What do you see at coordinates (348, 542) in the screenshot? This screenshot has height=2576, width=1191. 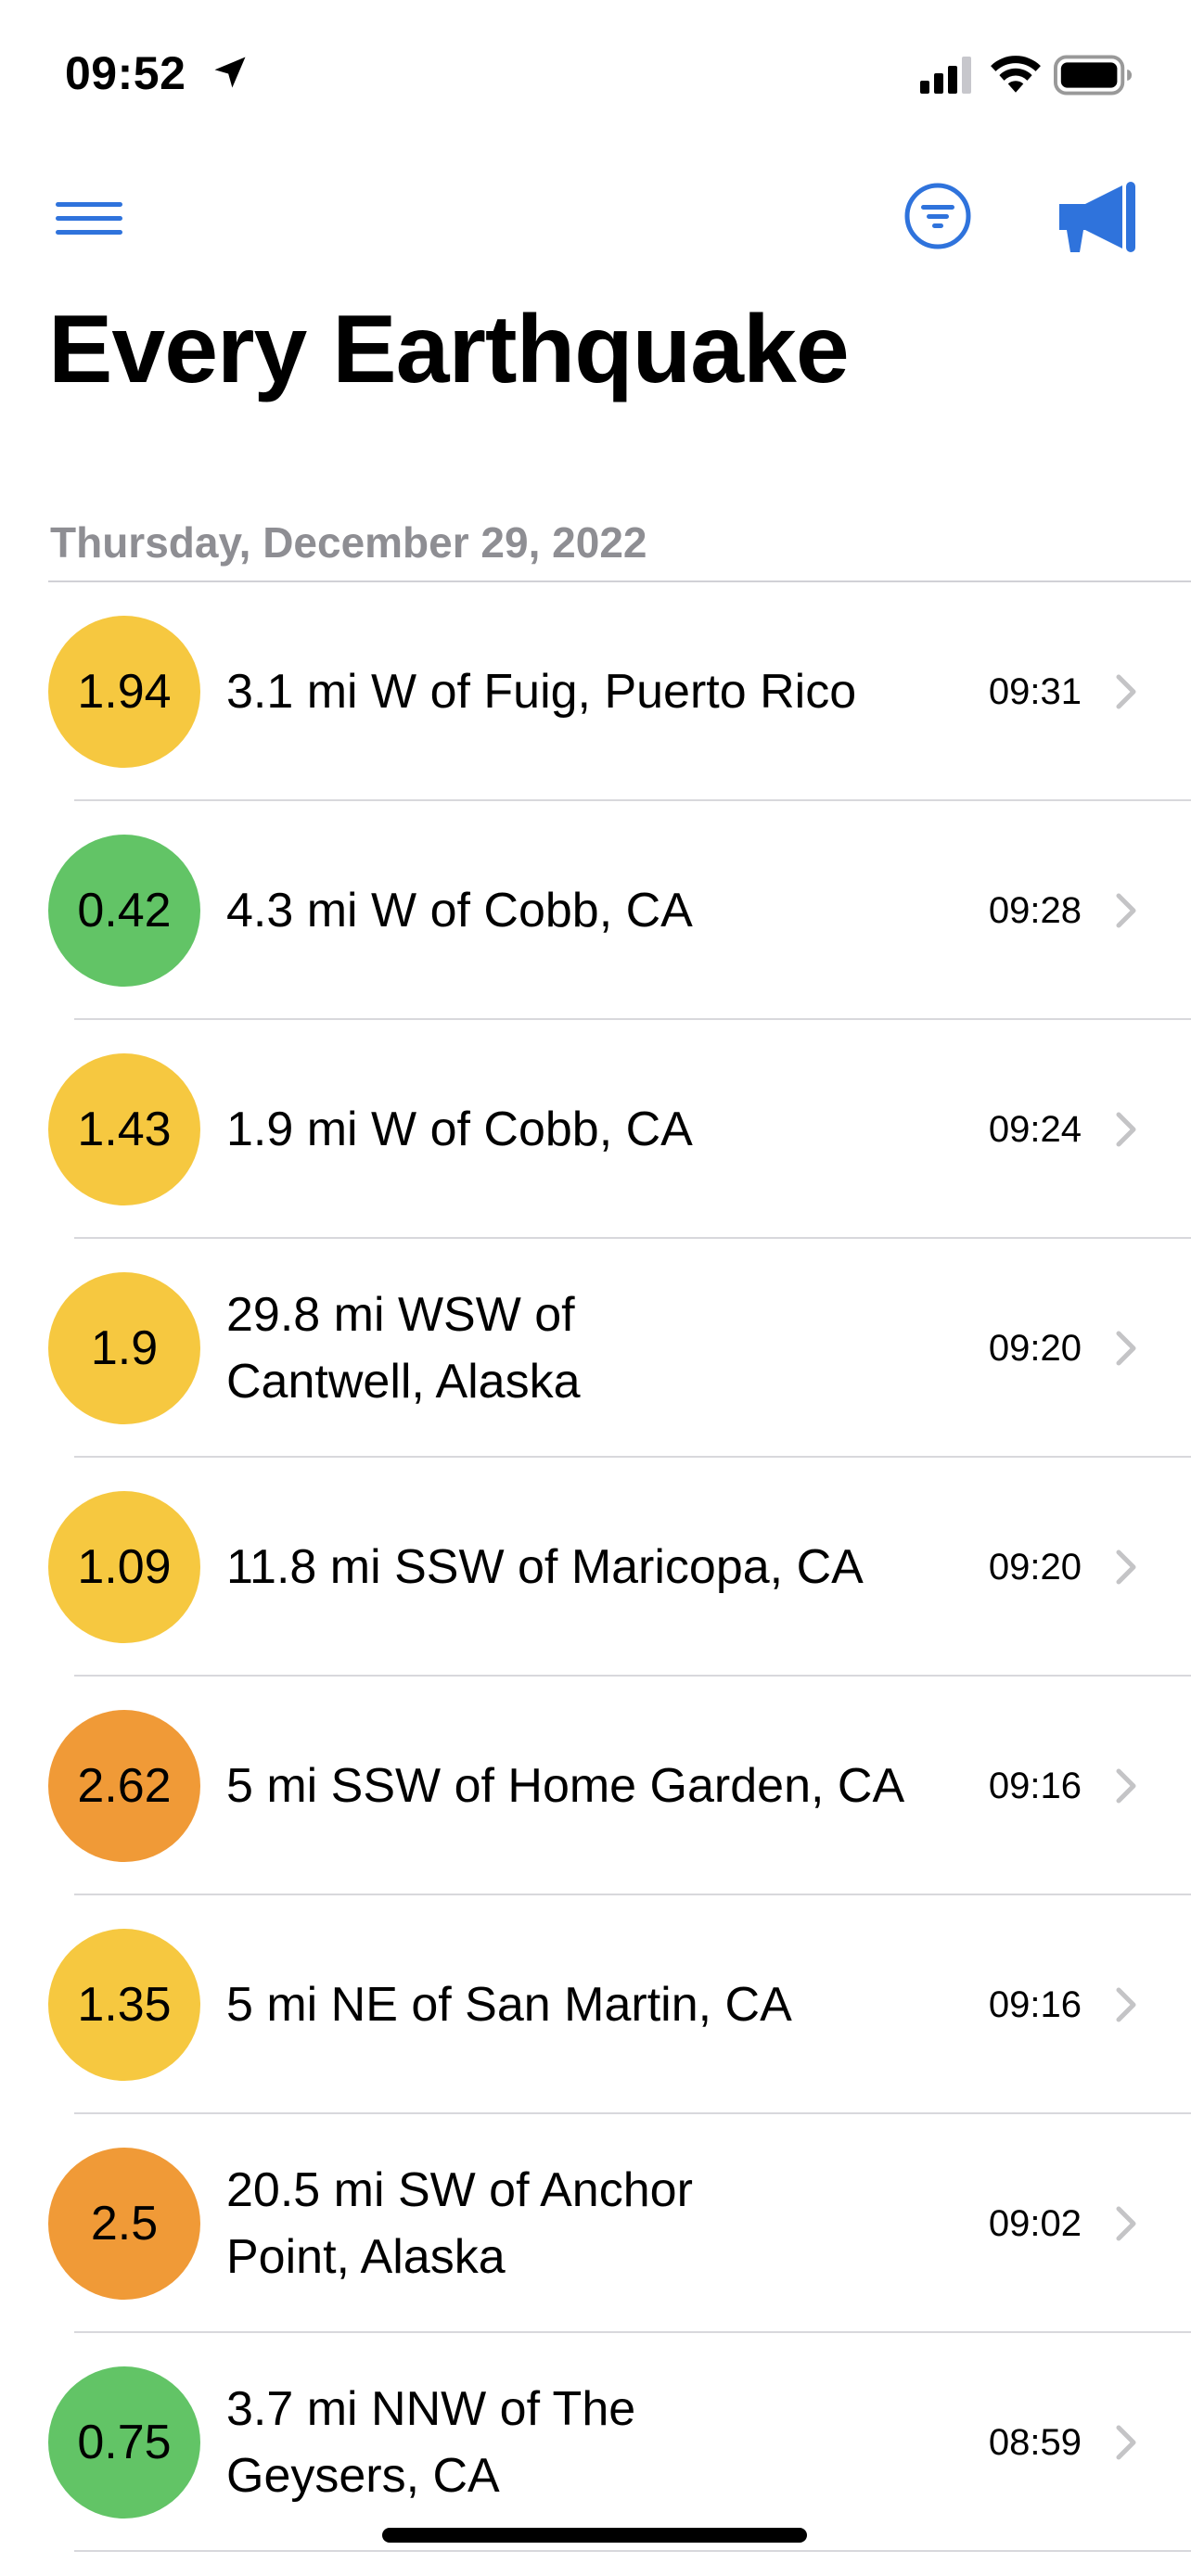 I see `section-date-header: Thursday, December 29, 2022` at bounding box center [348, 542].